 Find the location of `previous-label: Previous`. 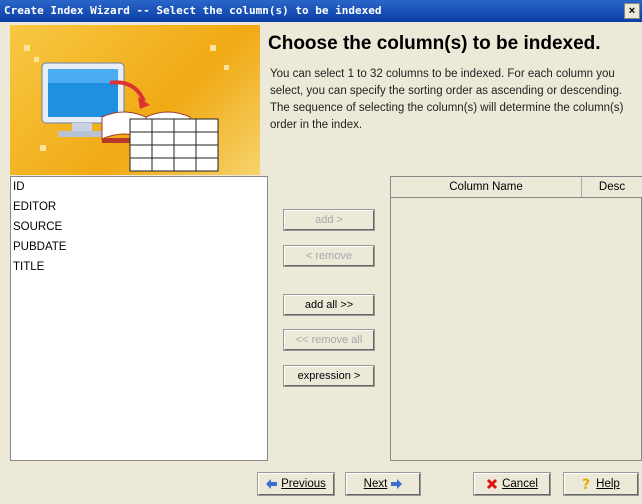

previous-label: Previous is located at coordinates (303, 484).